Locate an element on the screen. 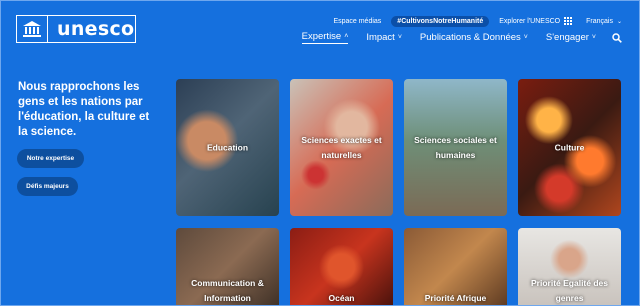  chevron-up-icon: ˄ is located at coordinates (346, 36).